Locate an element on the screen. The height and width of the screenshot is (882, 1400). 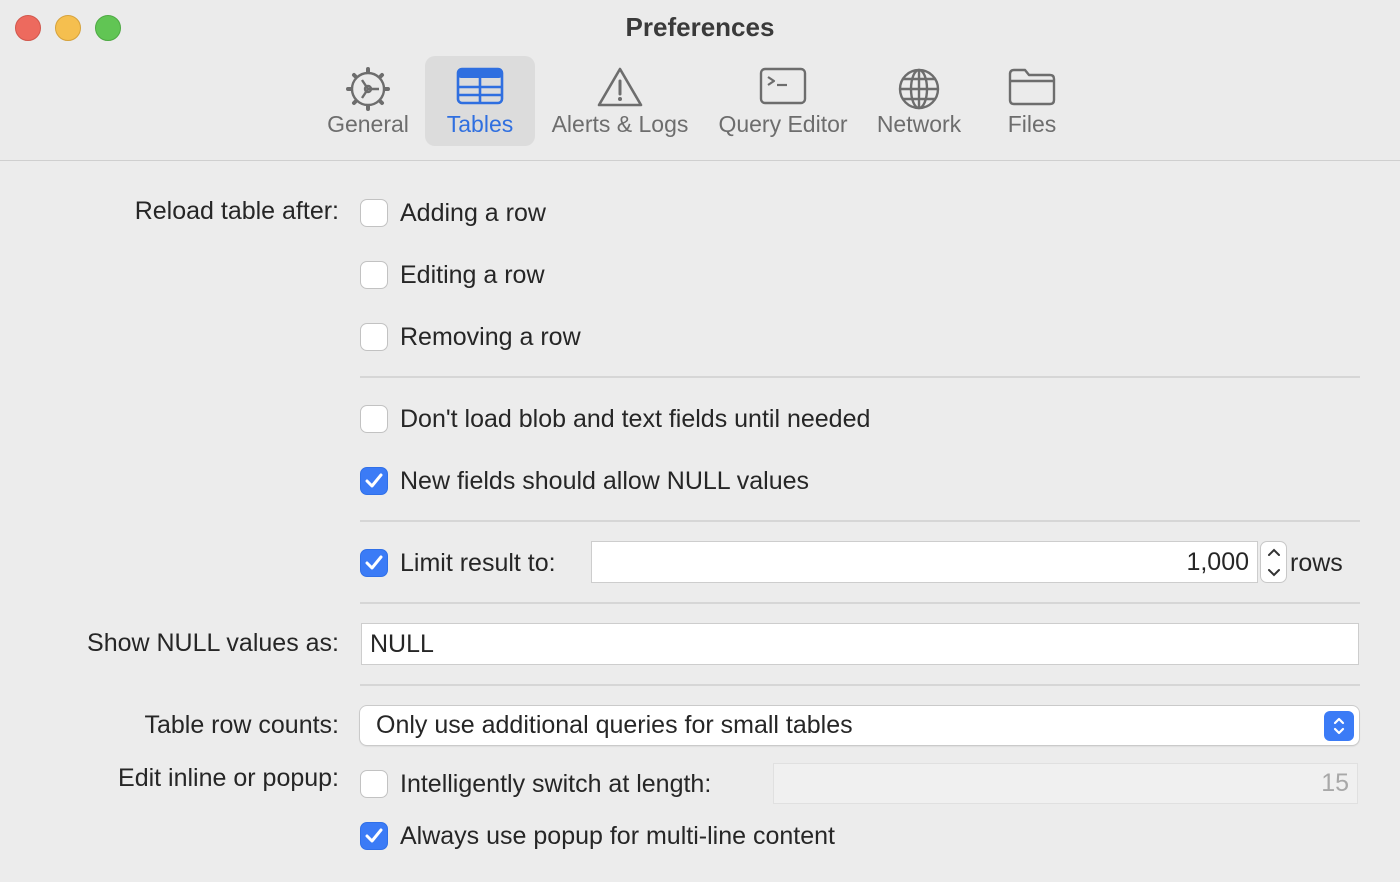
tab-alerts-logs: Alerts & Logs is located at coordinates (620, 101).